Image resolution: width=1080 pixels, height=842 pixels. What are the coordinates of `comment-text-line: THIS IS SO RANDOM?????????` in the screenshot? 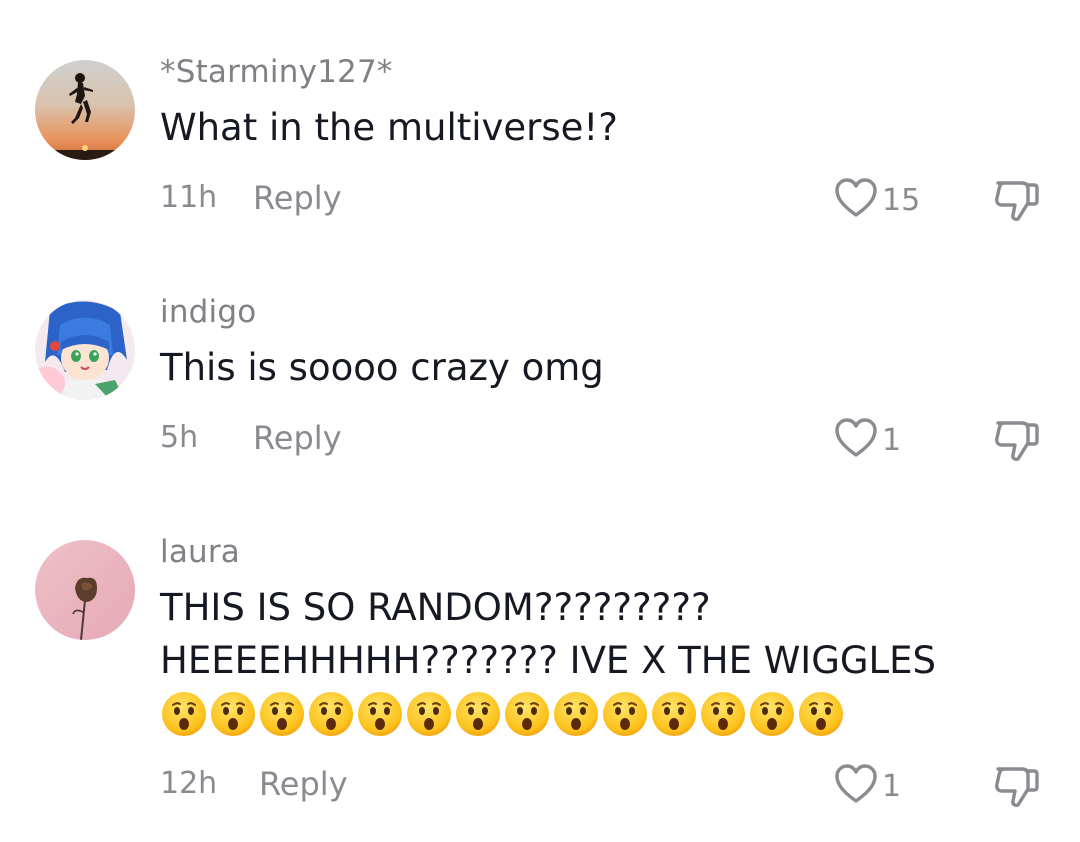 It's located at (435, 607).